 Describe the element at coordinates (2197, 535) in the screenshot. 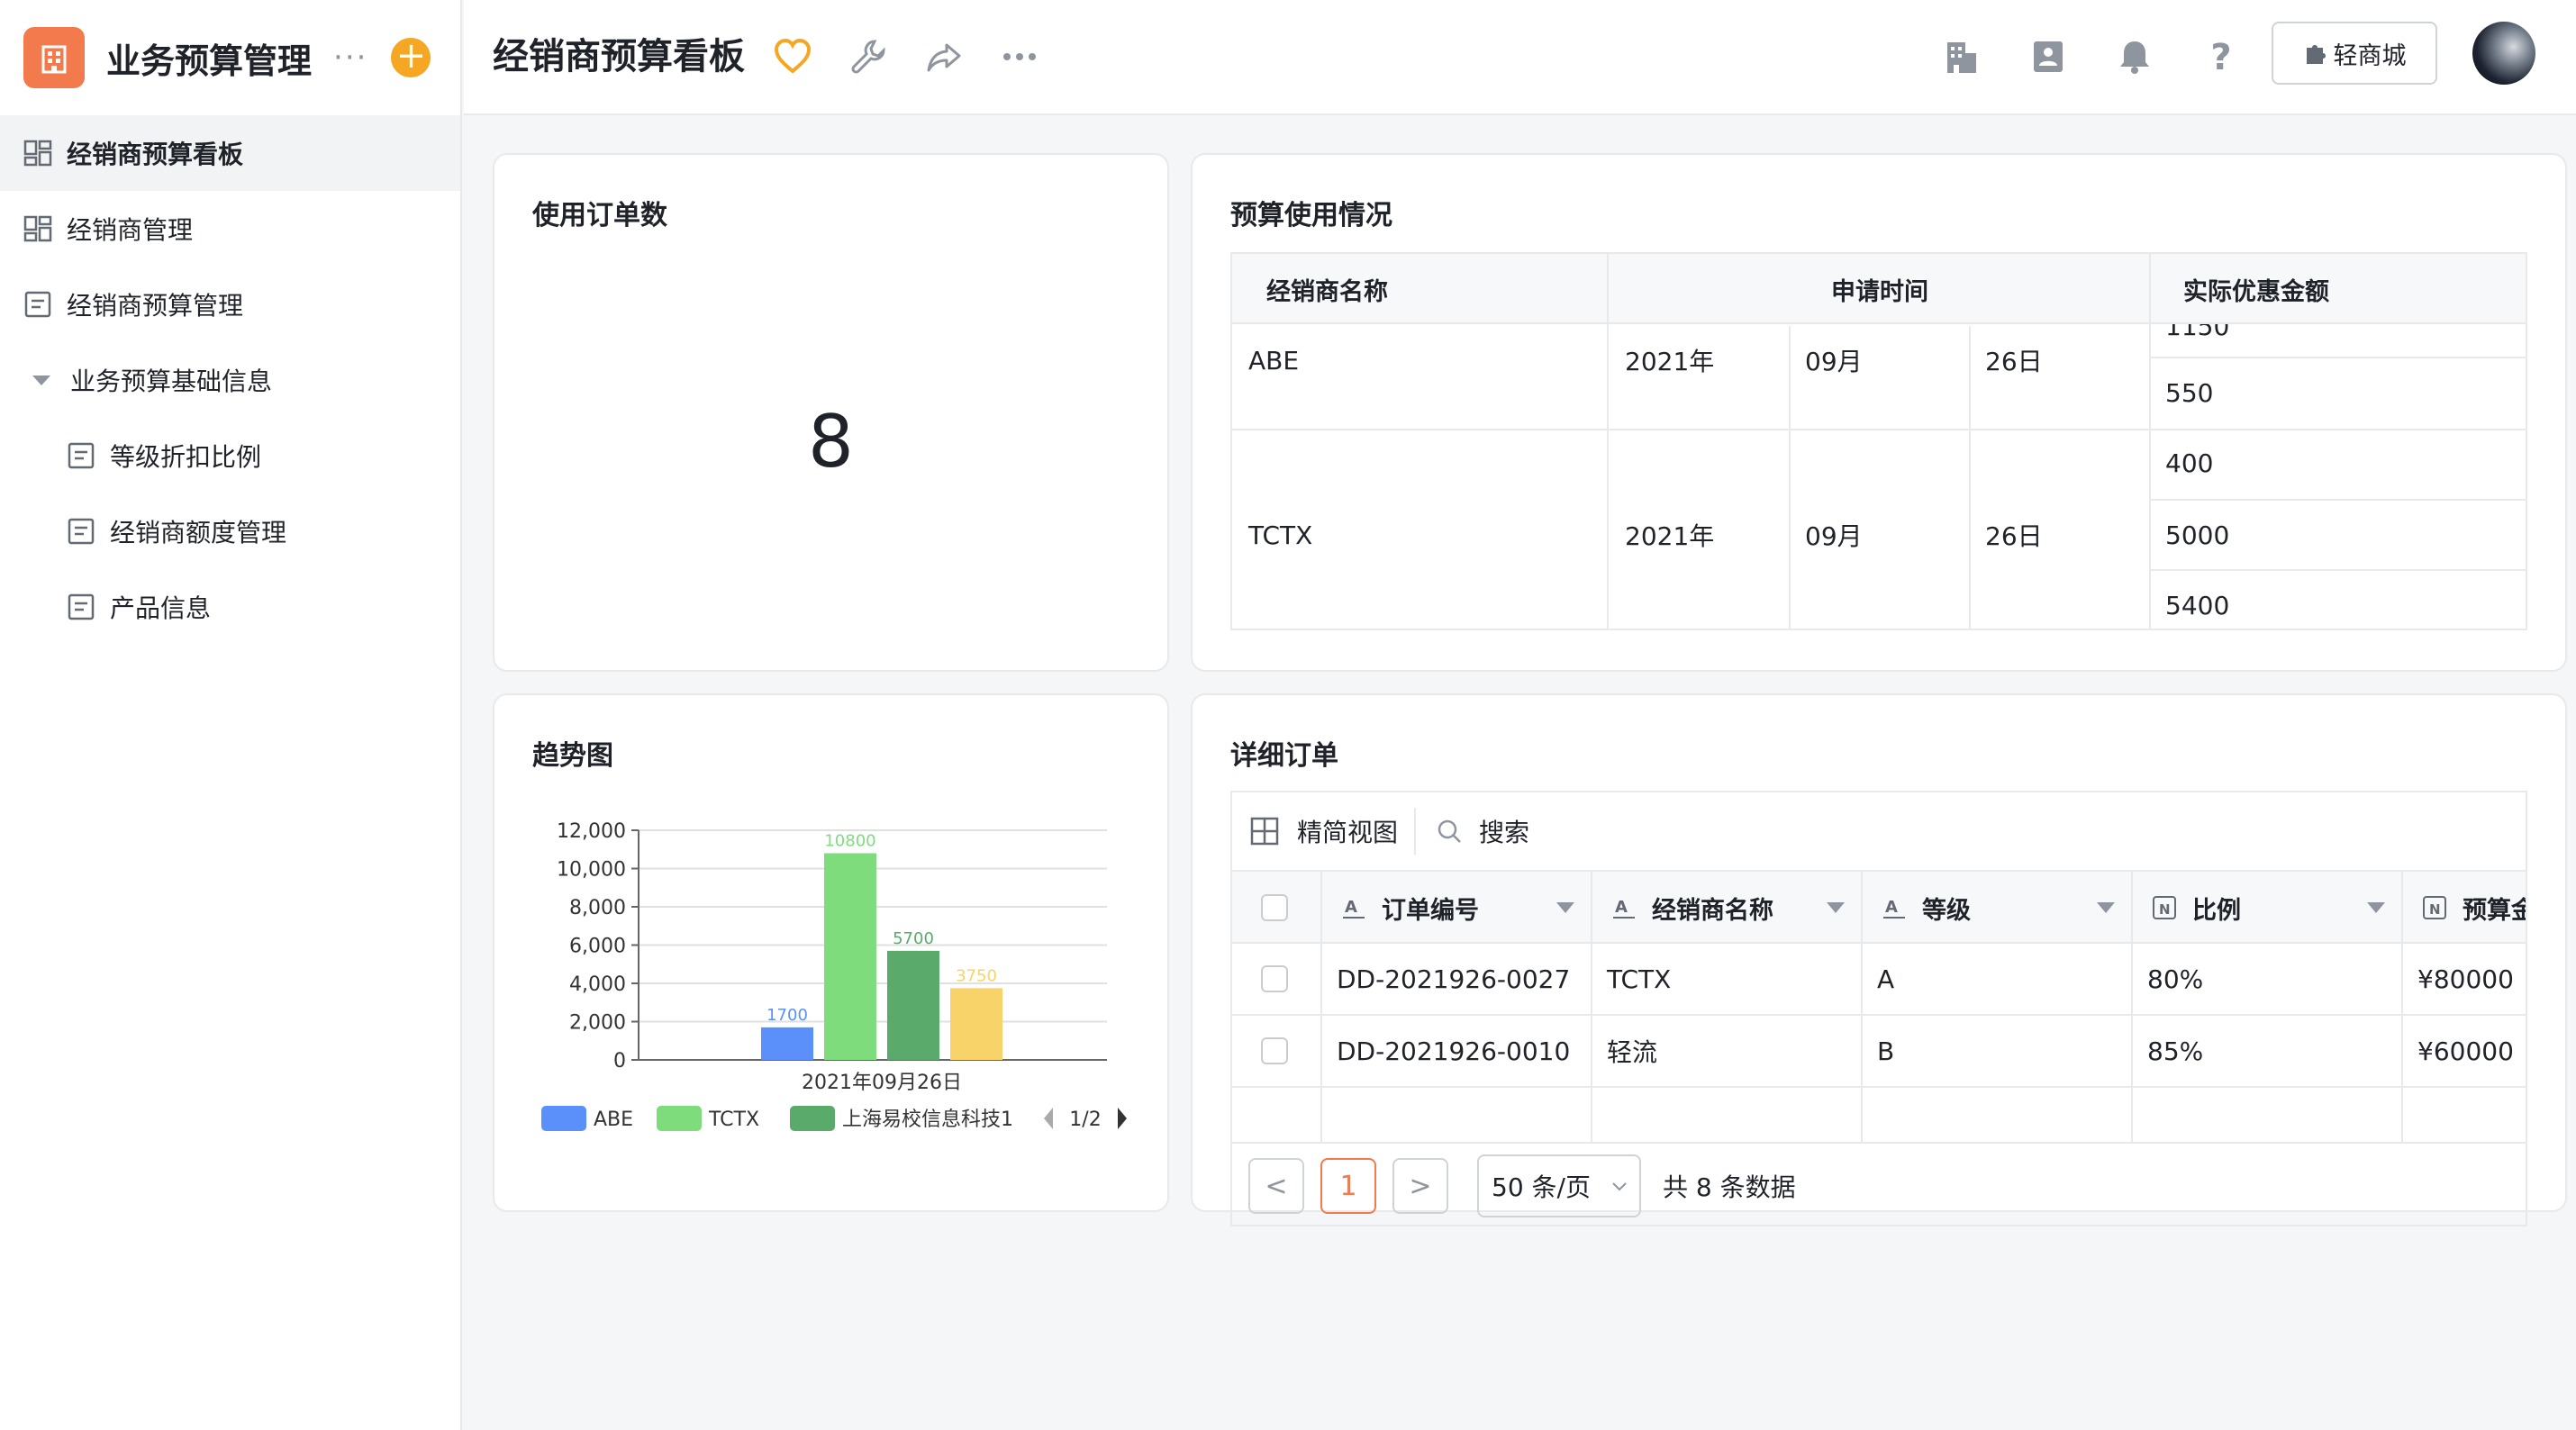

I see `amount-cell: 5000` at that location.